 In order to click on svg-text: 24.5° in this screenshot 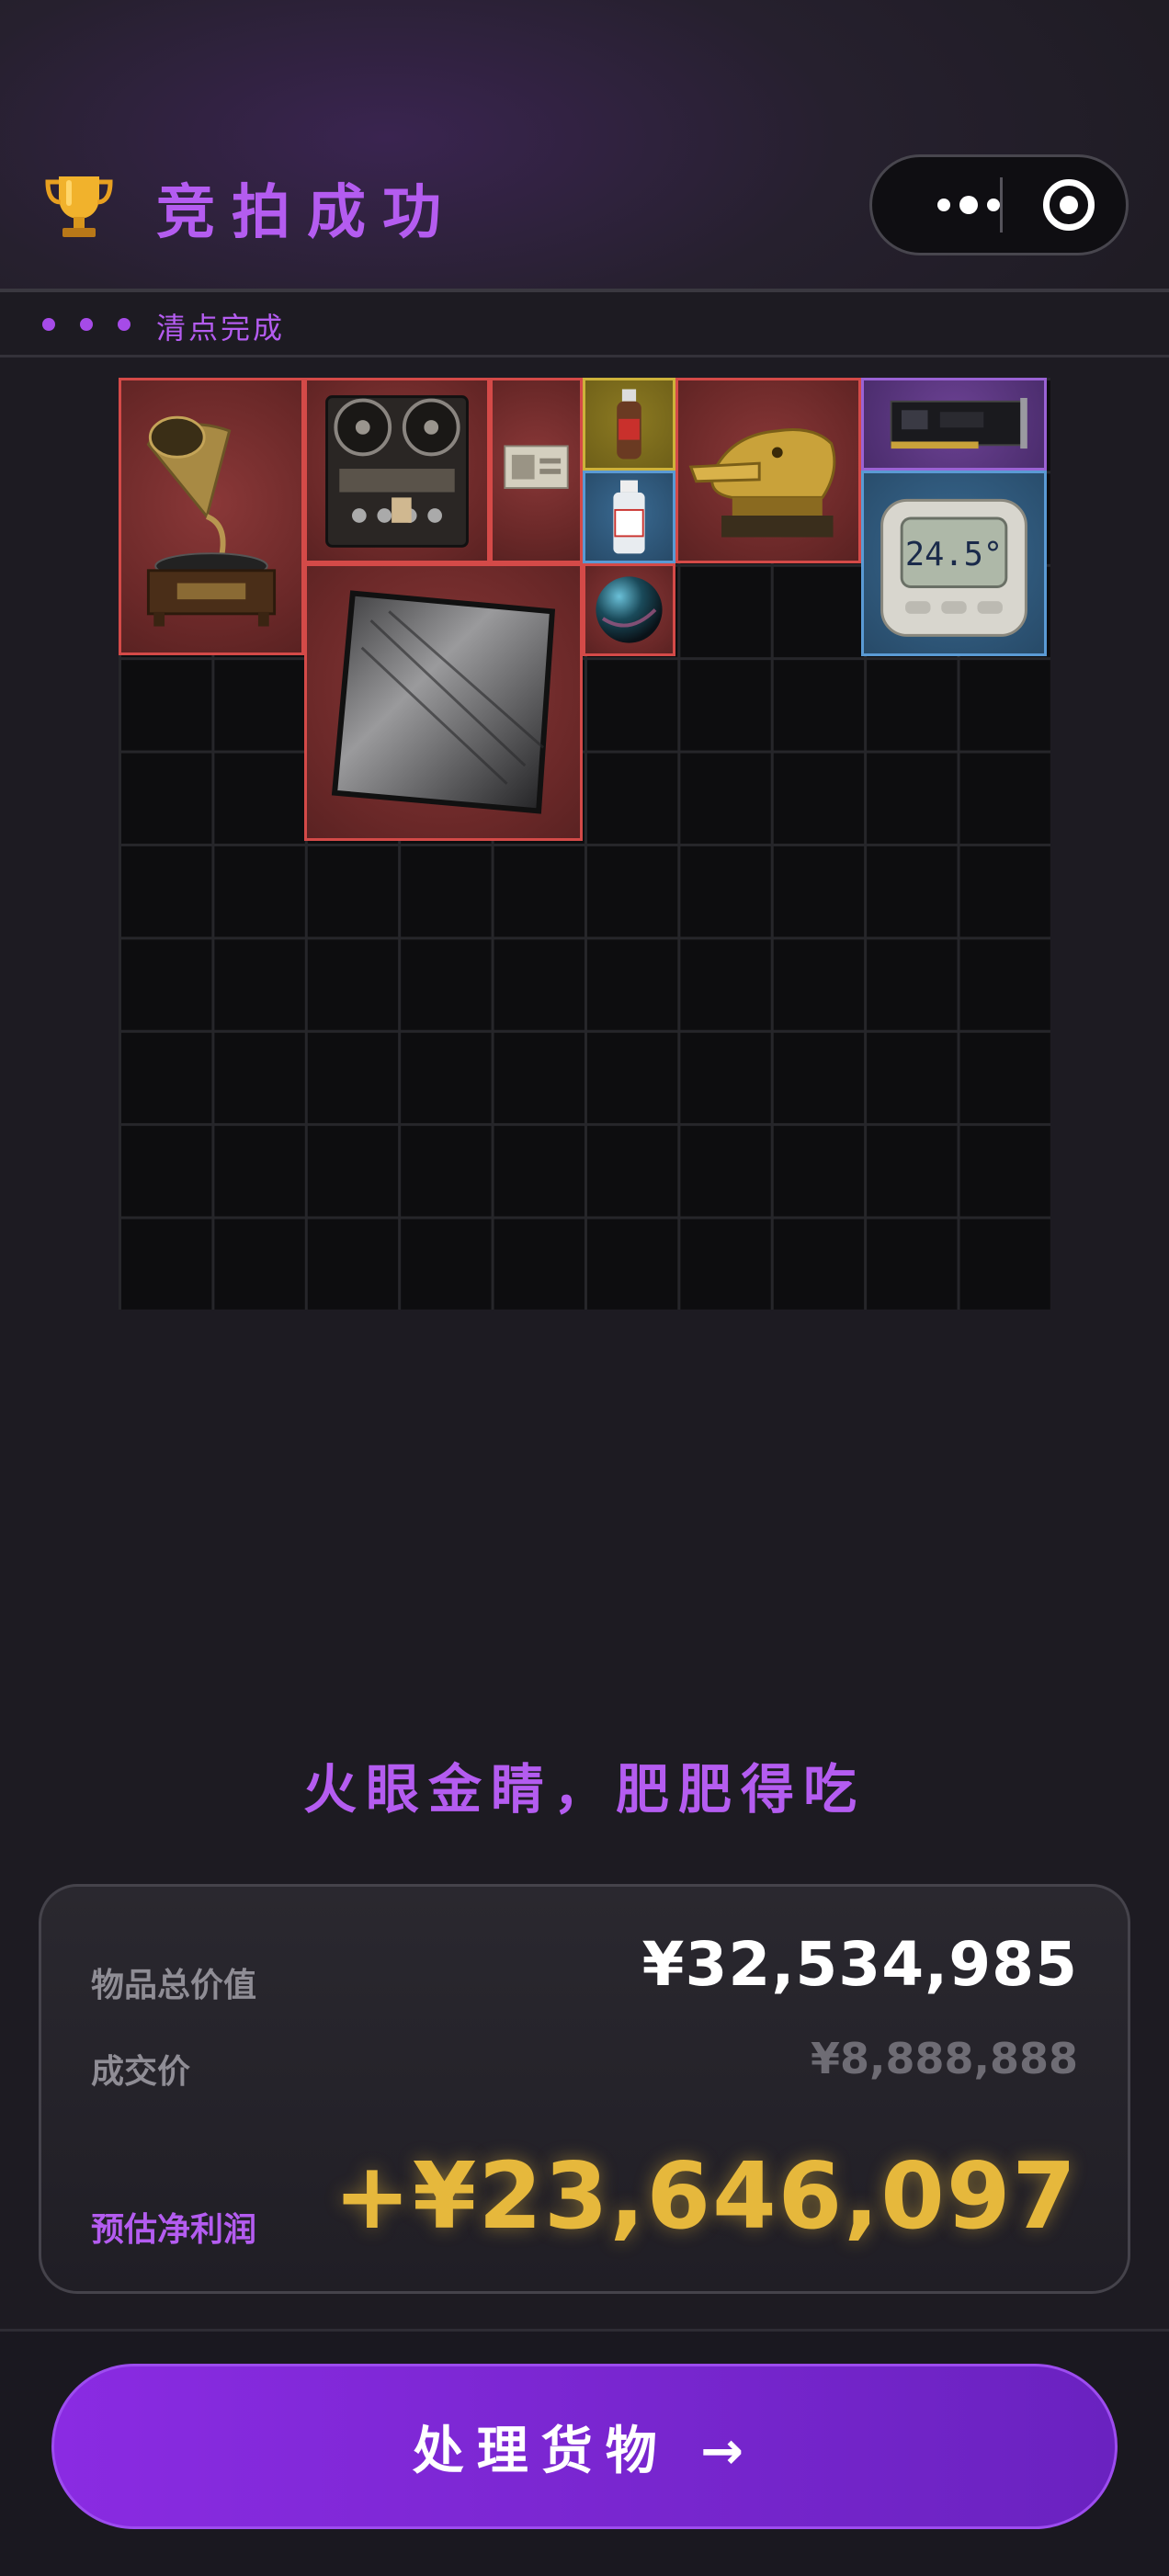, I will do `click(954, 554)`.